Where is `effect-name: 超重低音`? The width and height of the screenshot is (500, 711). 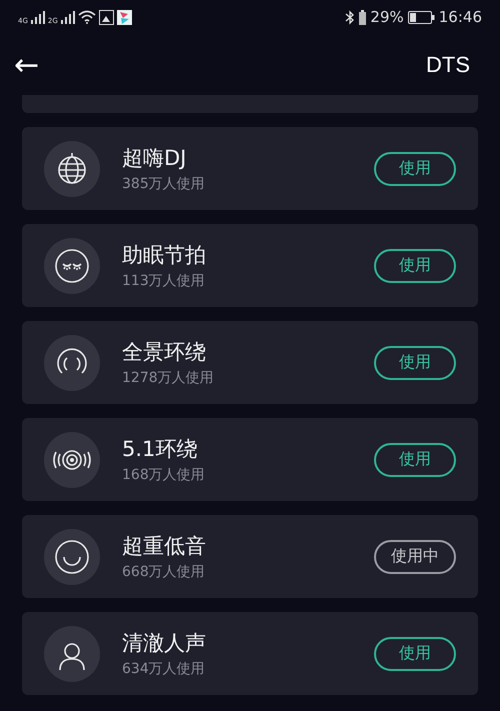
effect-name: 超重低音 is located at coordinates (164, 546).